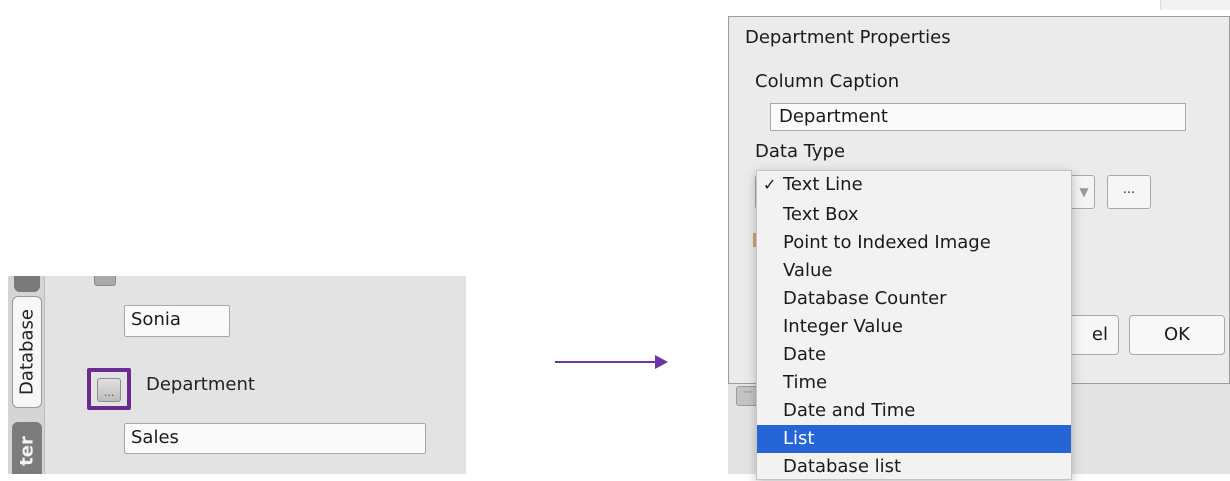 Image resolution: width=1230 pixels, height=481 pixels. I want to click on menu-item-list: List, so click(914, 439).